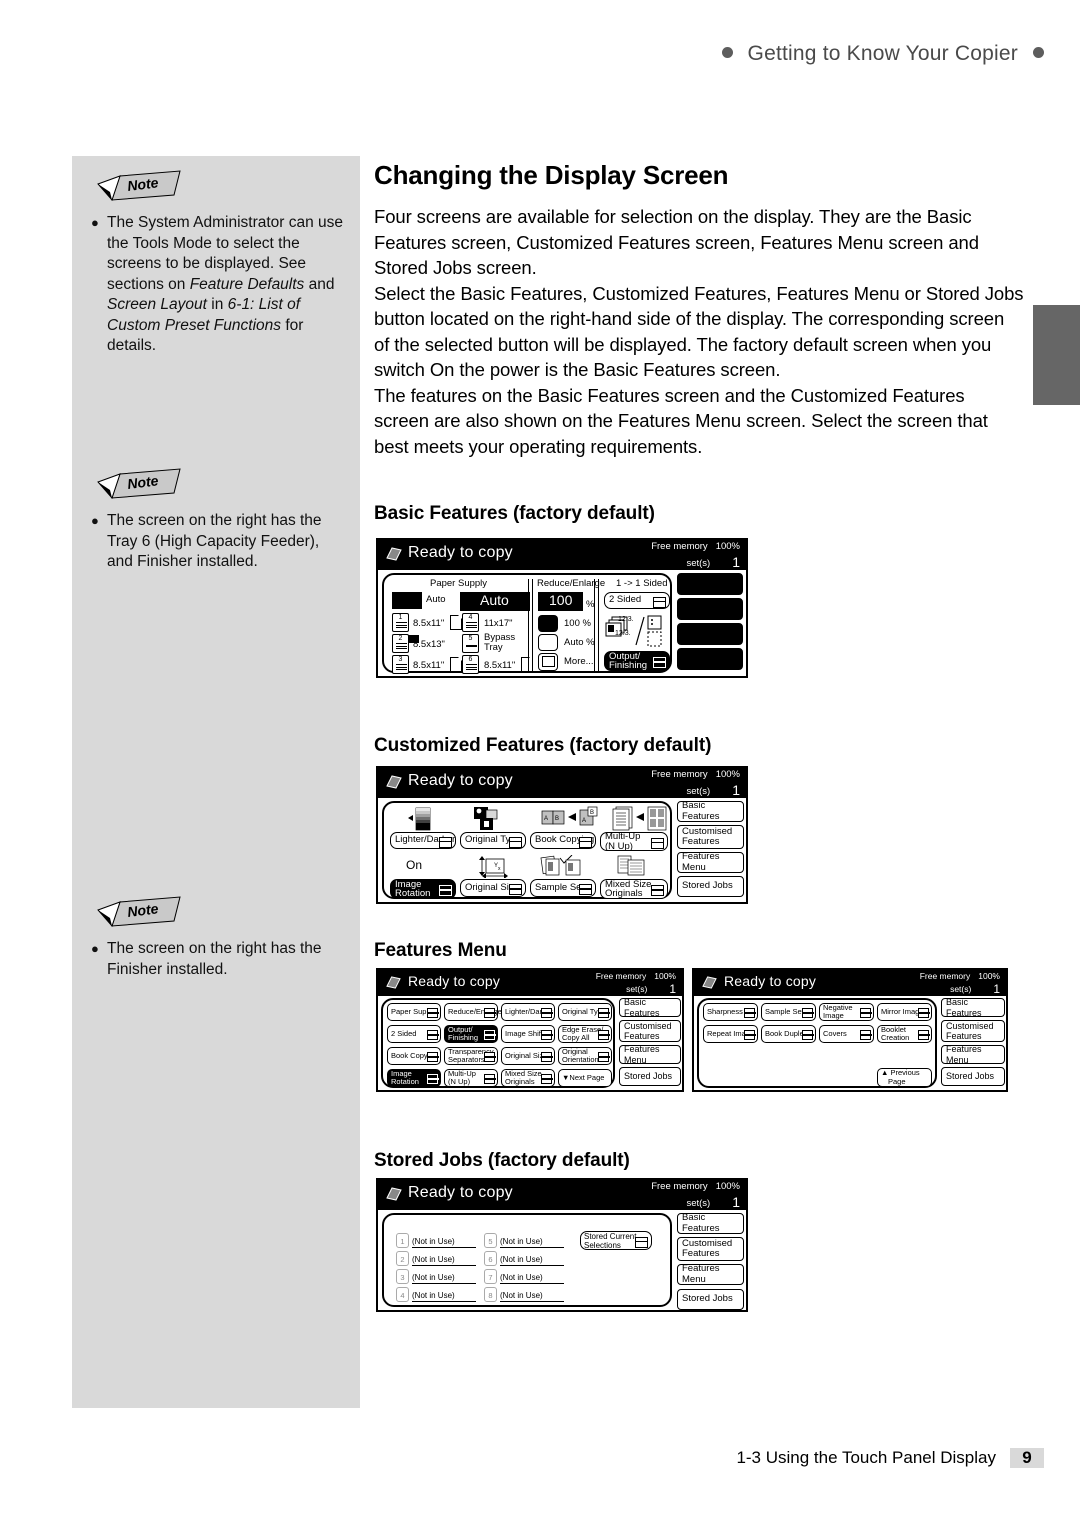 The height and width of the screenshot is (1528, 1080). Describe the element at coordinates (616, 1240) in the screenshot. I see `store-current-selections-button: Stored Current Selections` at that location.